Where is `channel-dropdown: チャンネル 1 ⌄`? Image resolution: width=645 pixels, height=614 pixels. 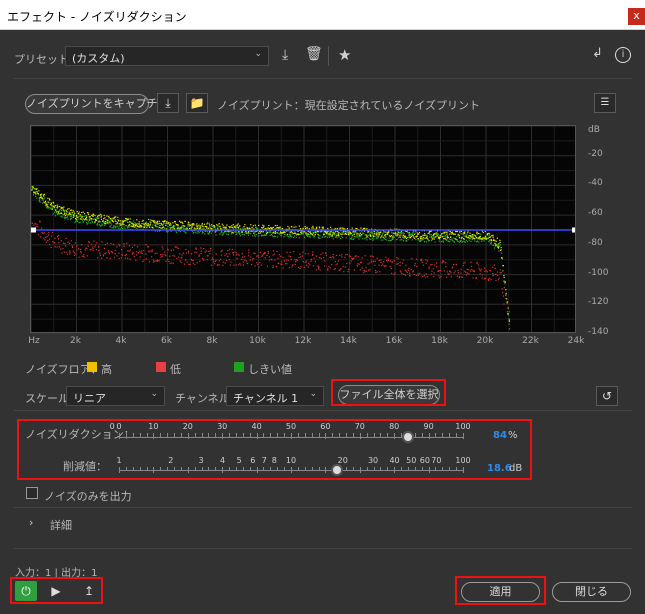 channel-dropdown: チャンネル 1 ⌄ is located at coordinates (275, 396).